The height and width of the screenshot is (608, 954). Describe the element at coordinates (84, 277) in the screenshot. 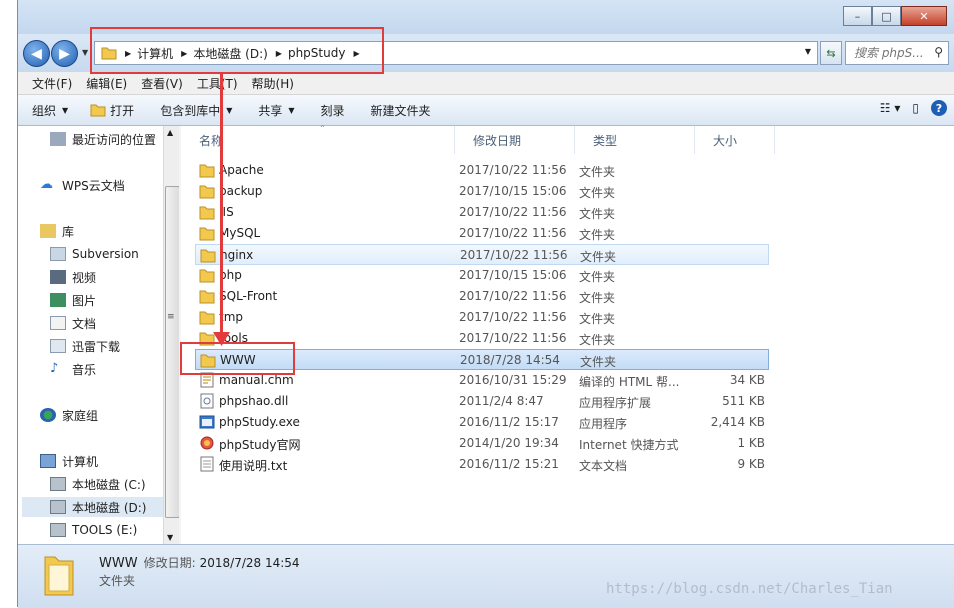

I see `nav-videos-label: 视频` at that location.